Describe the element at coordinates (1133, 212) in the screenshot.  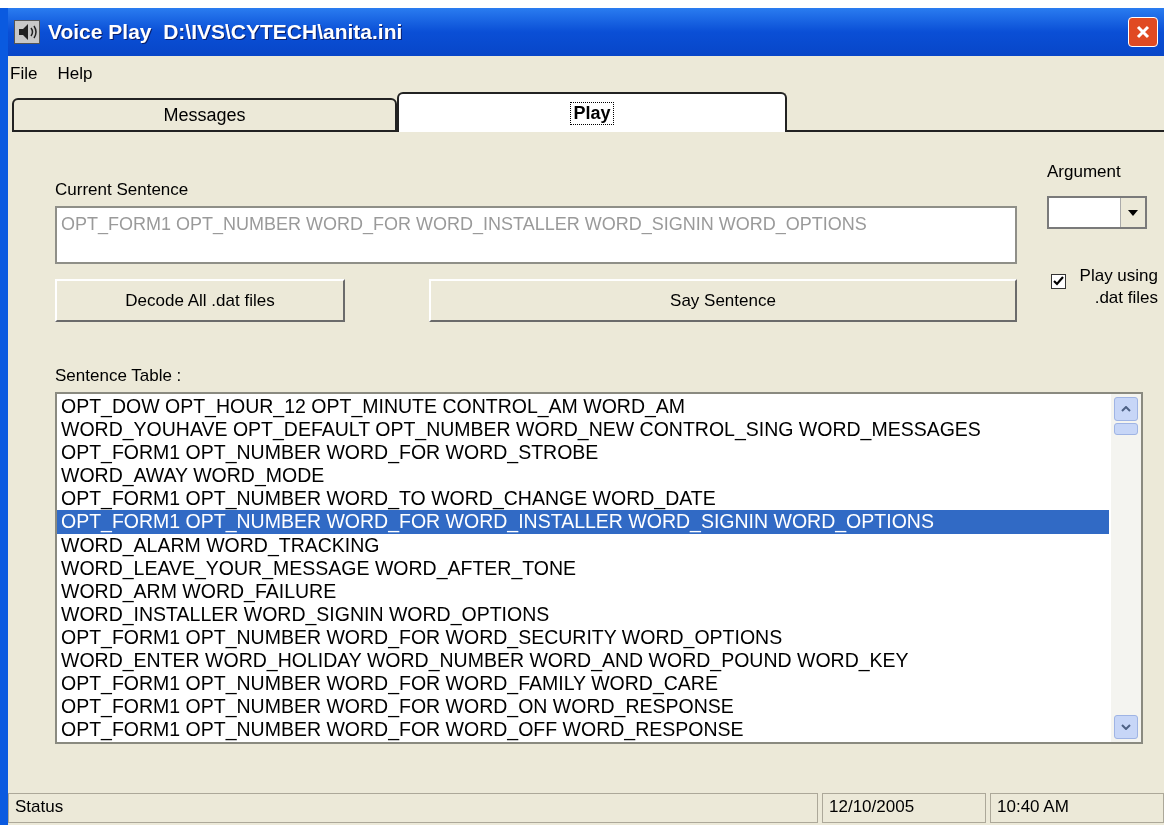
I see `dropdown-arrow-icon` at that location.